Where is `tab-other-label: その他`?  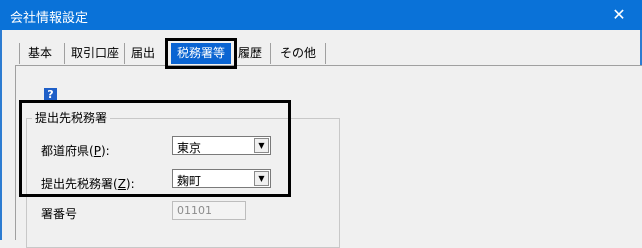 tab-other-label: その他 is located at coordinates (297, 53).